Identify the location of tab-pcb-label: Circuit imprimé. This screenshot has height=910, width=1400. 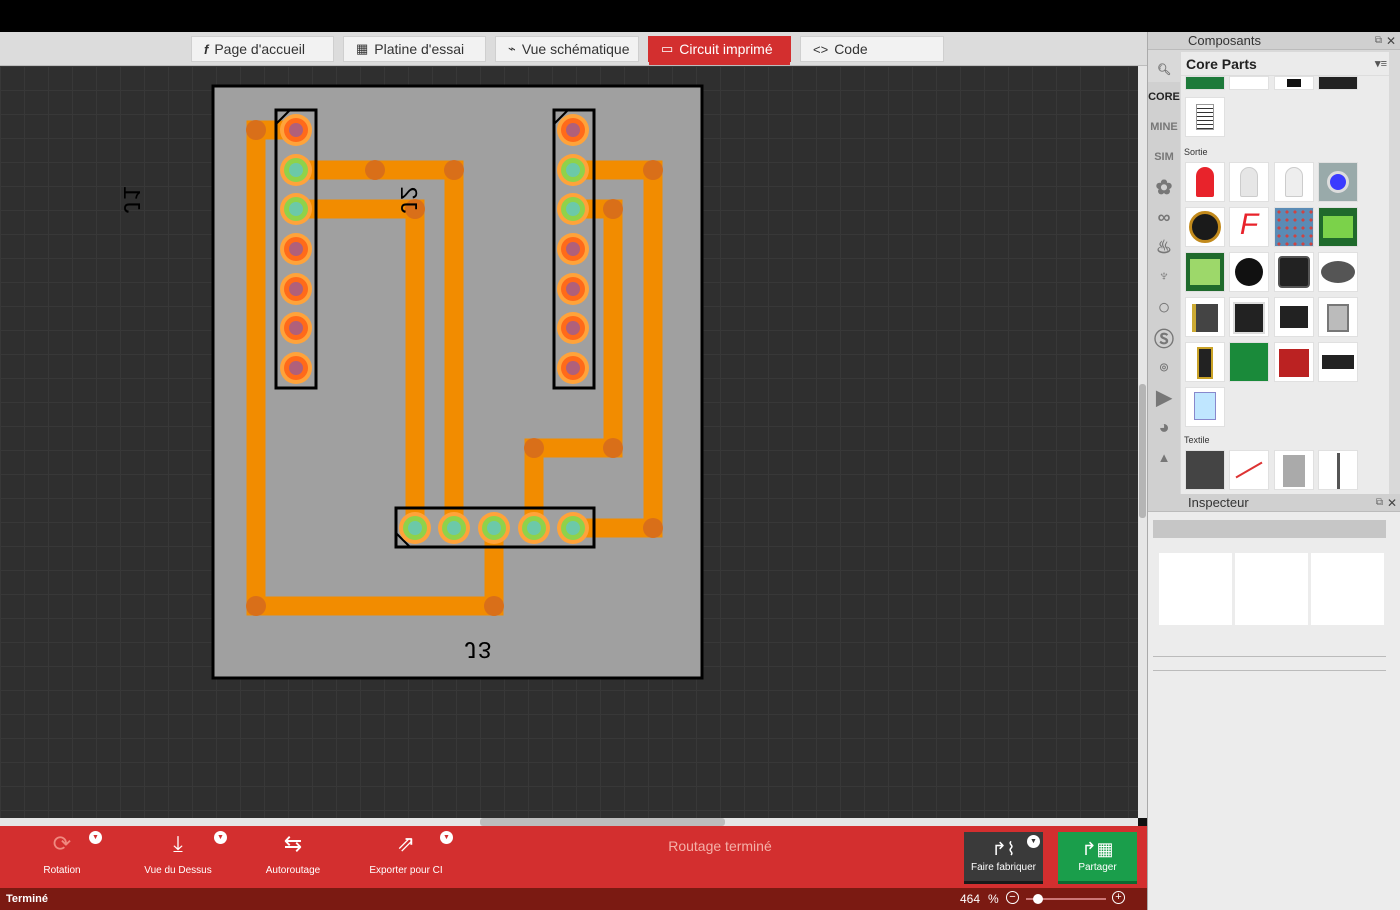
(726, 49).